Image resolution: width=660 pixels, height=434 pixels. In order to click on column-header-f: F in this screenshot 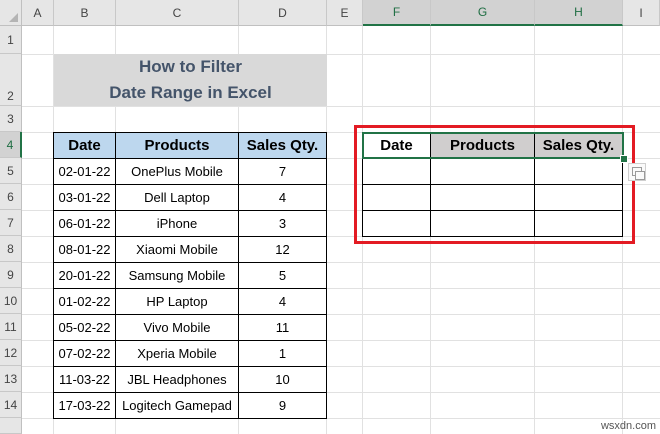, I will do `click(397, 13)`.